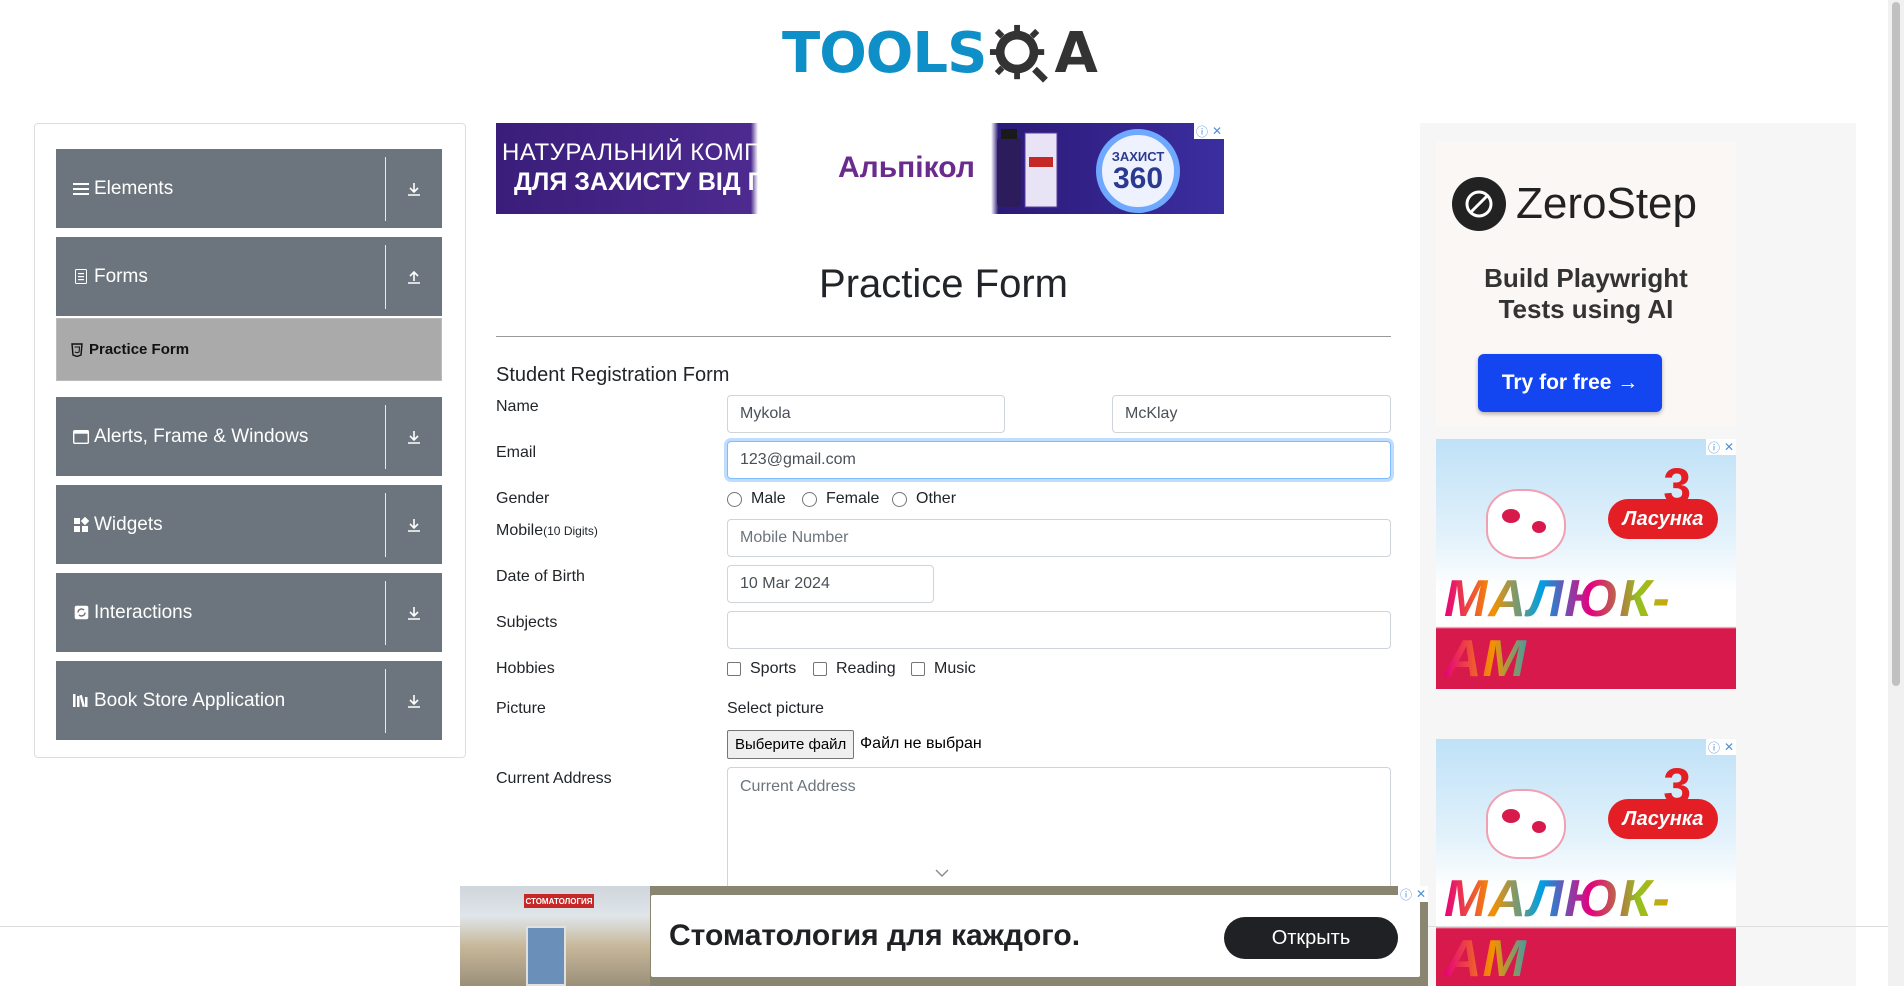  I want to click on sidebar-group-widgets: Widgets, so click(249, 524).